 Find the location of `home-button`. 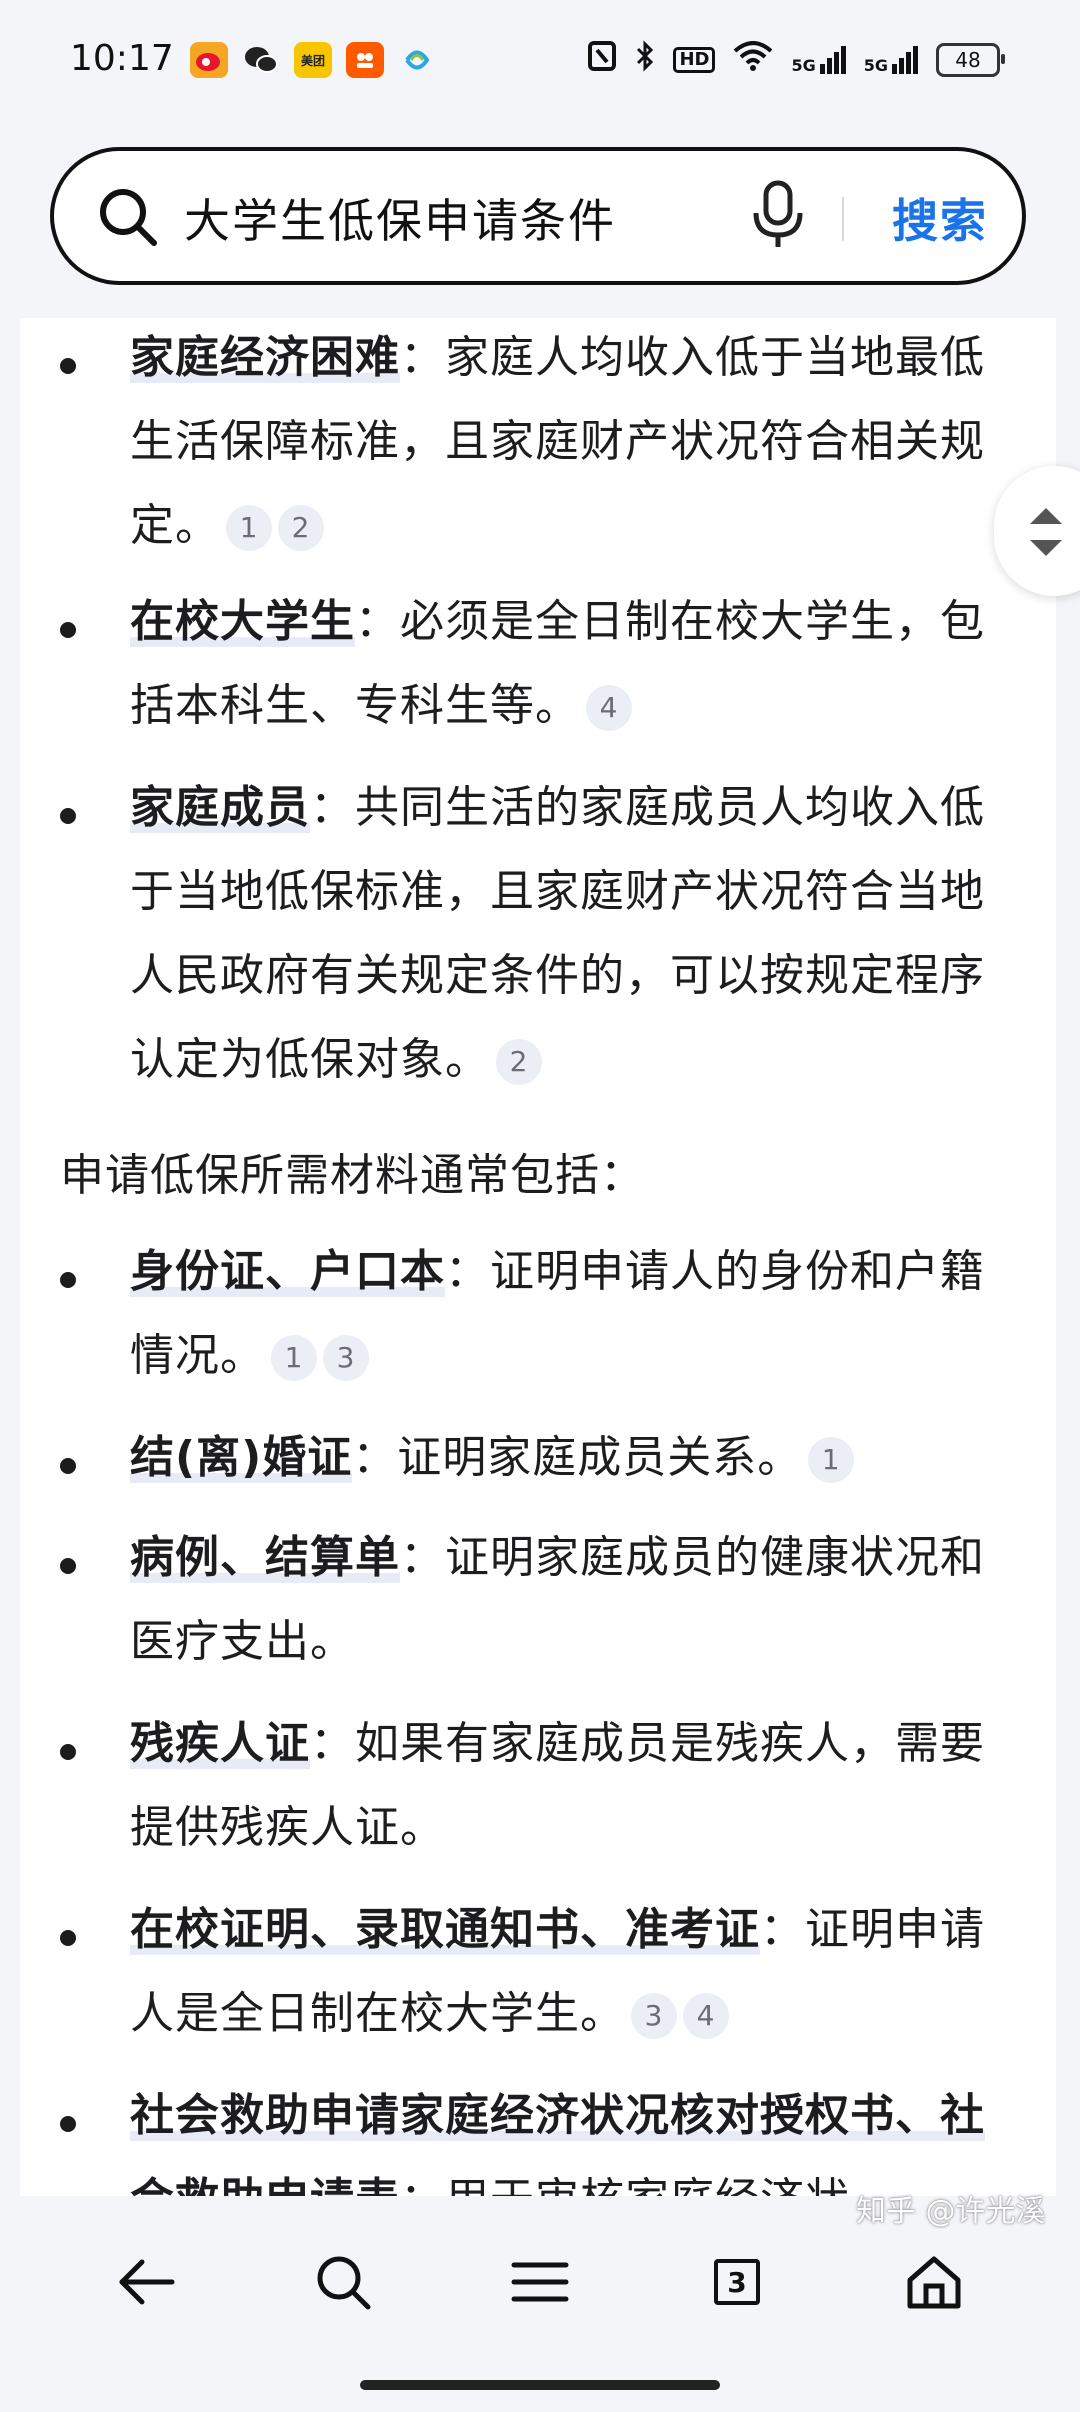

home-button is located at coordinates (934, 2282).